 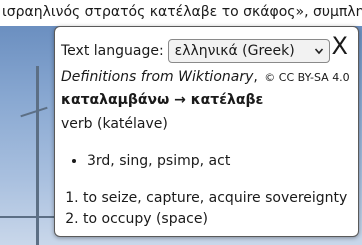 I want to click on chevron-down-icon, so click(x=318, y=51).